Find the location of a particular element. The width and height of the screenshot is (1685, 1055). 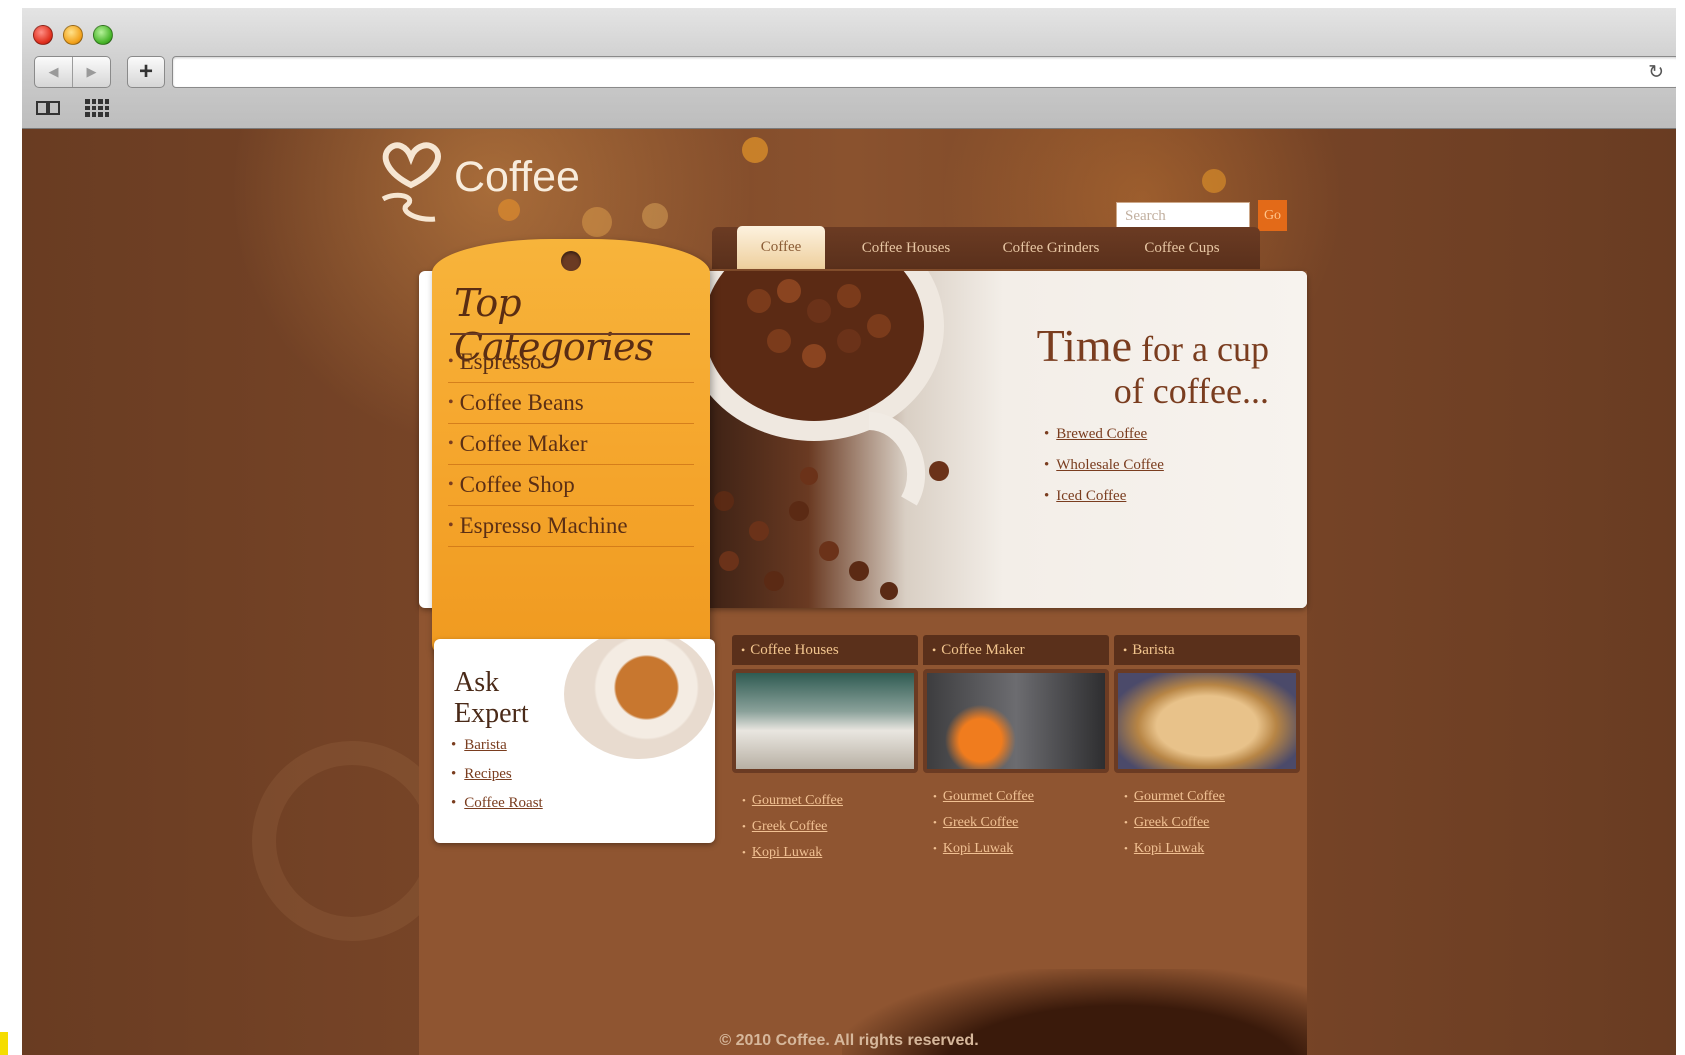

reload-icon: ↻ is located at coordinates (1656, 72).